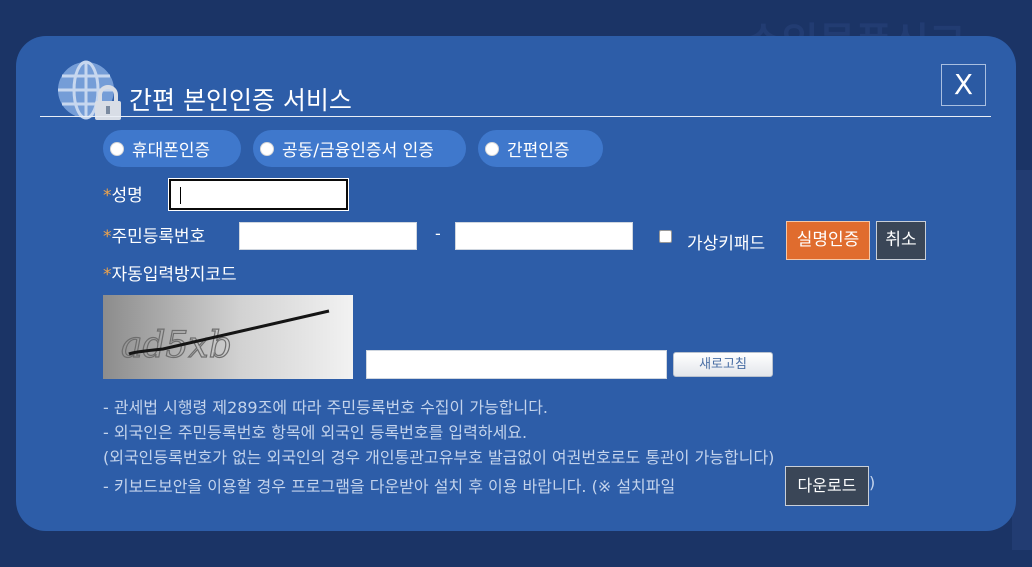 This screenshot has width=1032, height=567. I want to click on auth-option-certificate: 공동/금융인증서 인증, so click(359, 148).